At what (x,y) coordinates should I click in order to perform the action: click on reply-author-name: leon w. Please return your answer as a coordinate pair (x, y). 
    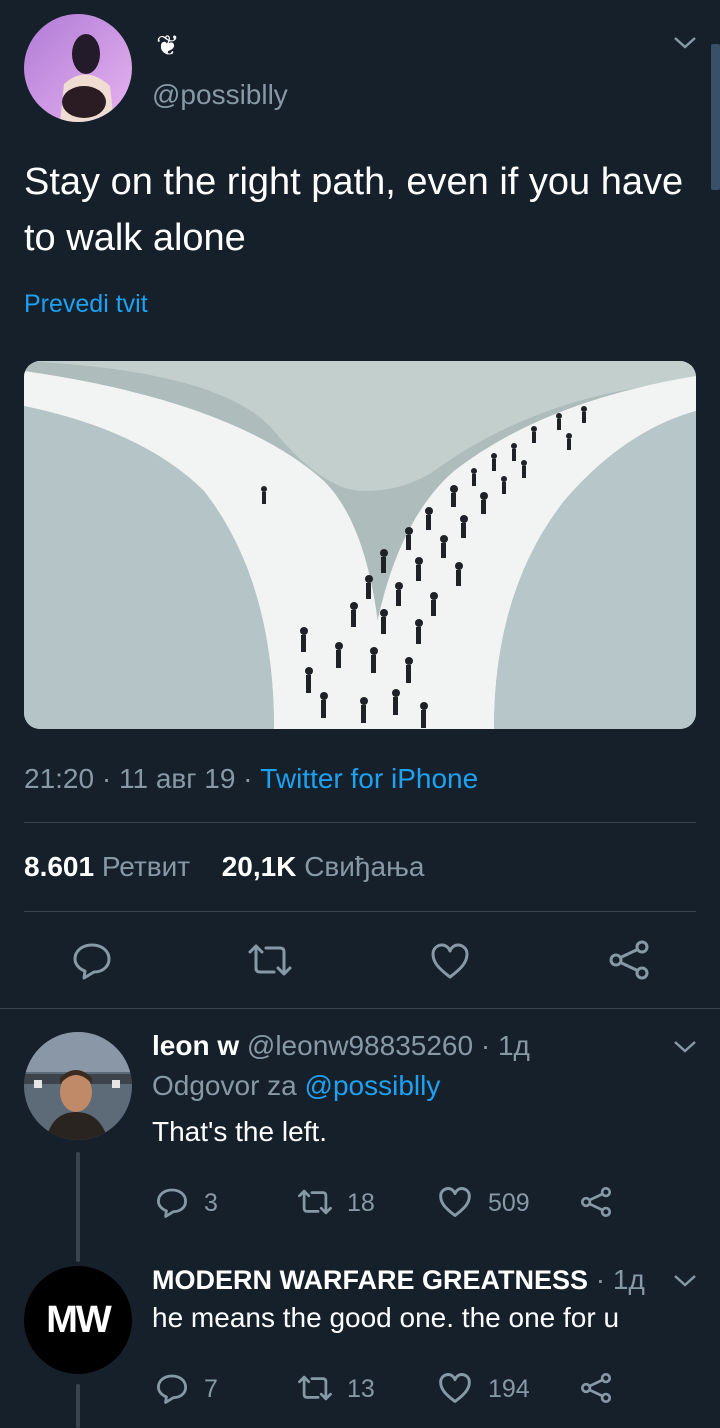
    Looking at the image, I should click on (195, 1045).